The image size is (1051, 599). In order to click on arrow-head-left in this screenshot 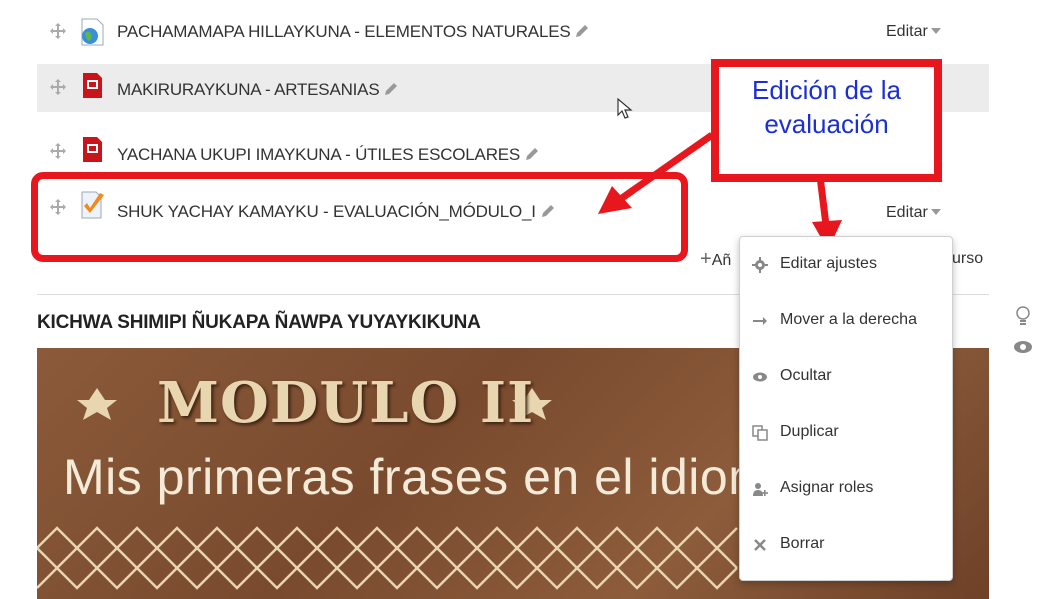, I will do `click(615, 200)`.